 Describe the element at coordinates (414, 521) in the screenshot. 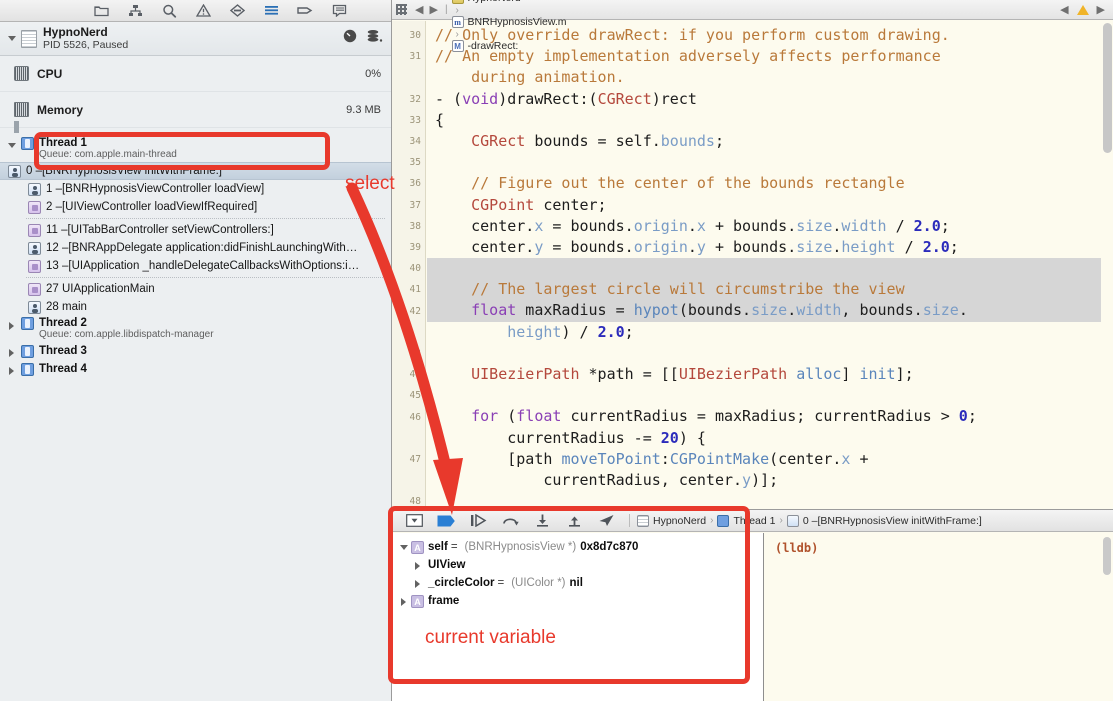

I see `toggle-console-icon` at that location.